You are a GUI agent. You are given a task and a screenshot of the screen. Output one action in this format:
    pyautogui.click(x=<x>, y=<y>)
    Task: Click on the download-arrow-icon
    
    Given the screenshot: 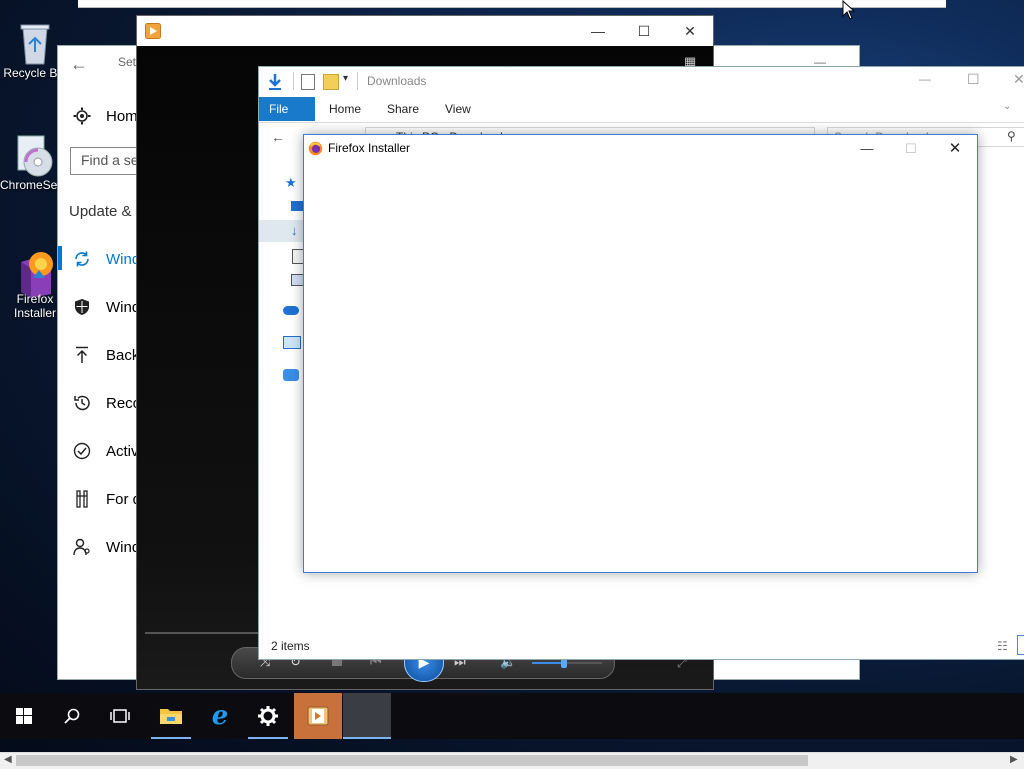 What is the action you would take?
    pyautogui.click(x=275, y=83)
    